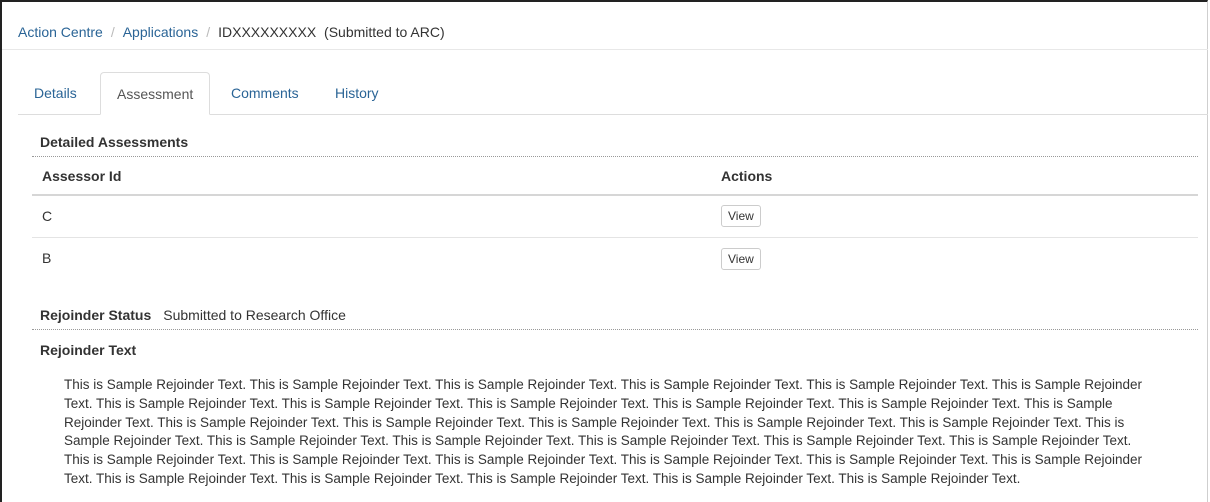  What do you see at coordinates (615, 237) in the screenshot?
I see `table-row-divider` at bounding box center [615, 237].